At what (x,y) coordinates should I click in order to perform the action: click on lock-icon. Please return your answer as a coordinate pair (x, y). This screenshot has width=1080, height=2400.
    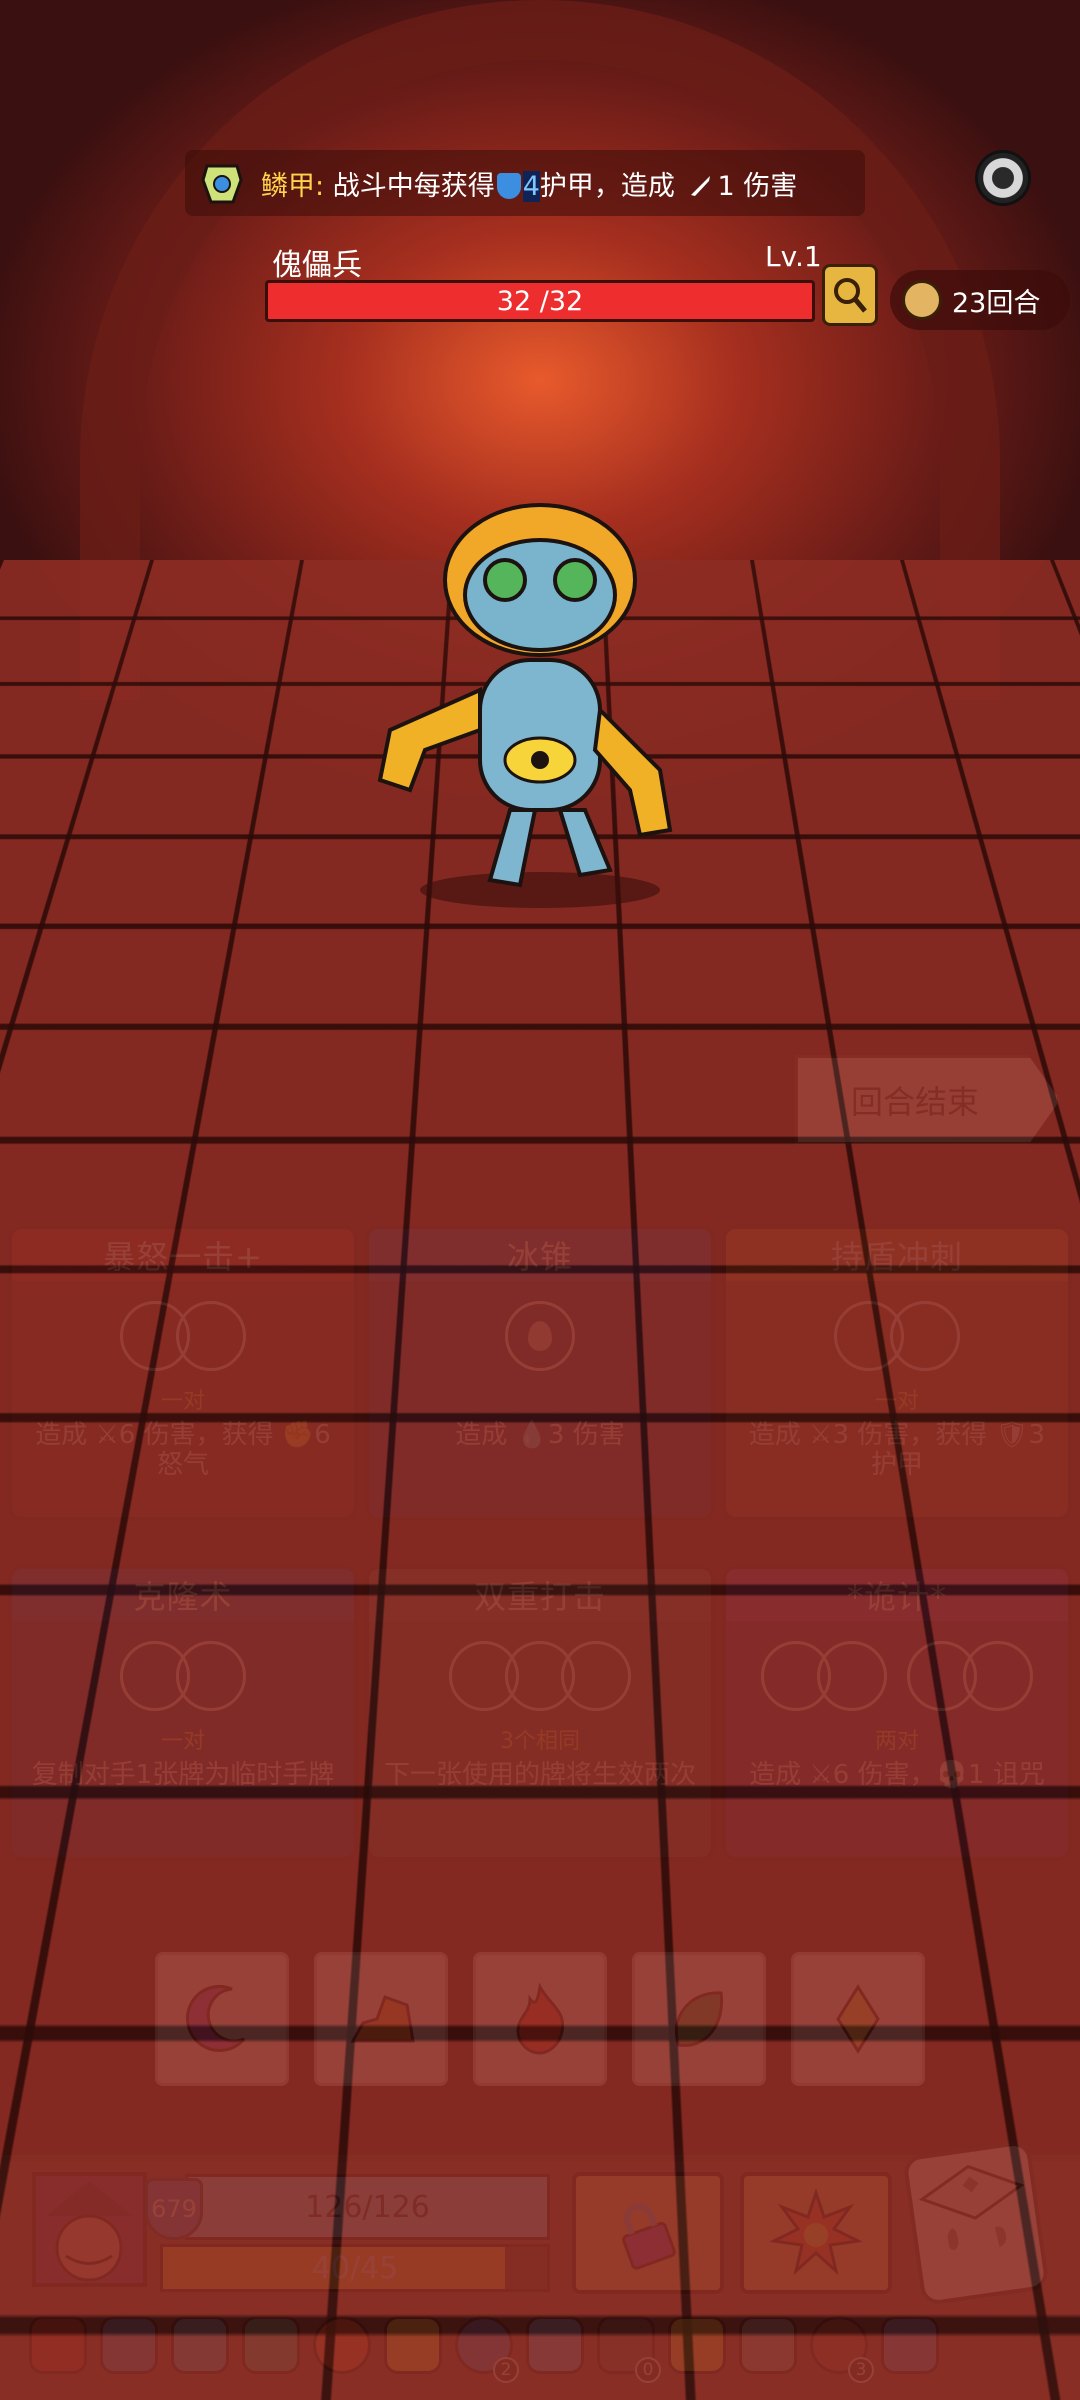
    Looking at the image, I should click on (648, 2233).